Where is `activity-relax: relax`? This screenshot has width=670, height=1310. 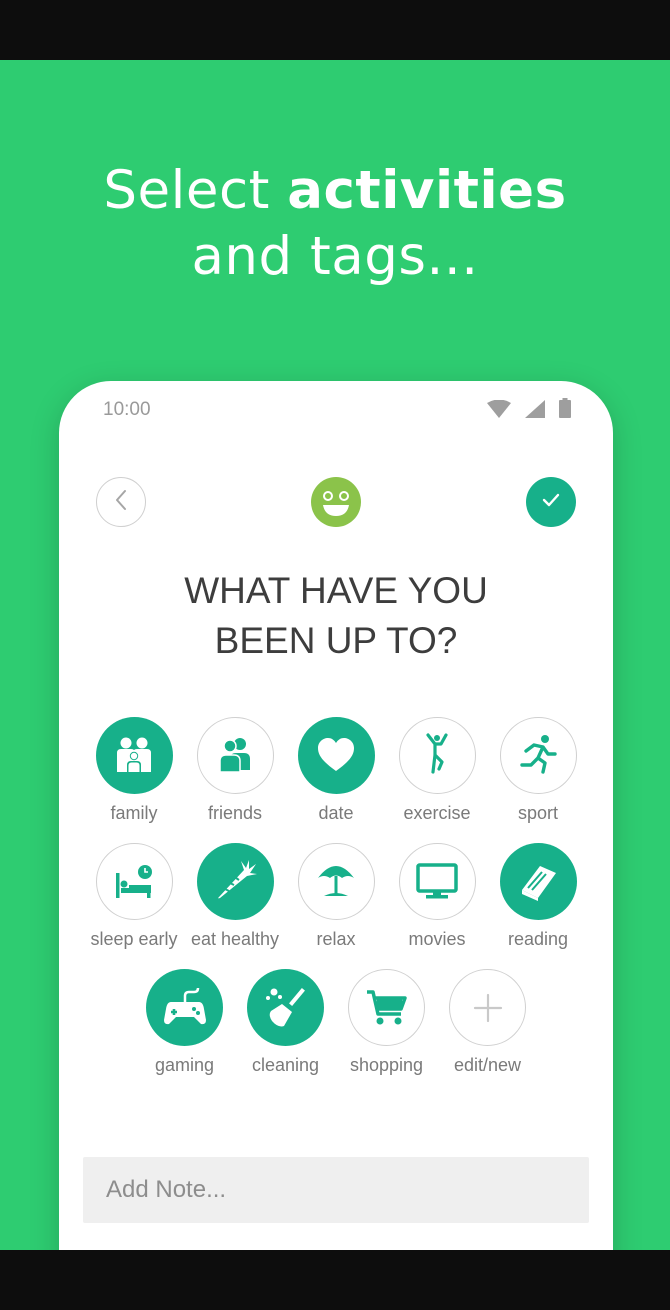 activity-relax: relax is located at coordinates (336, 896).